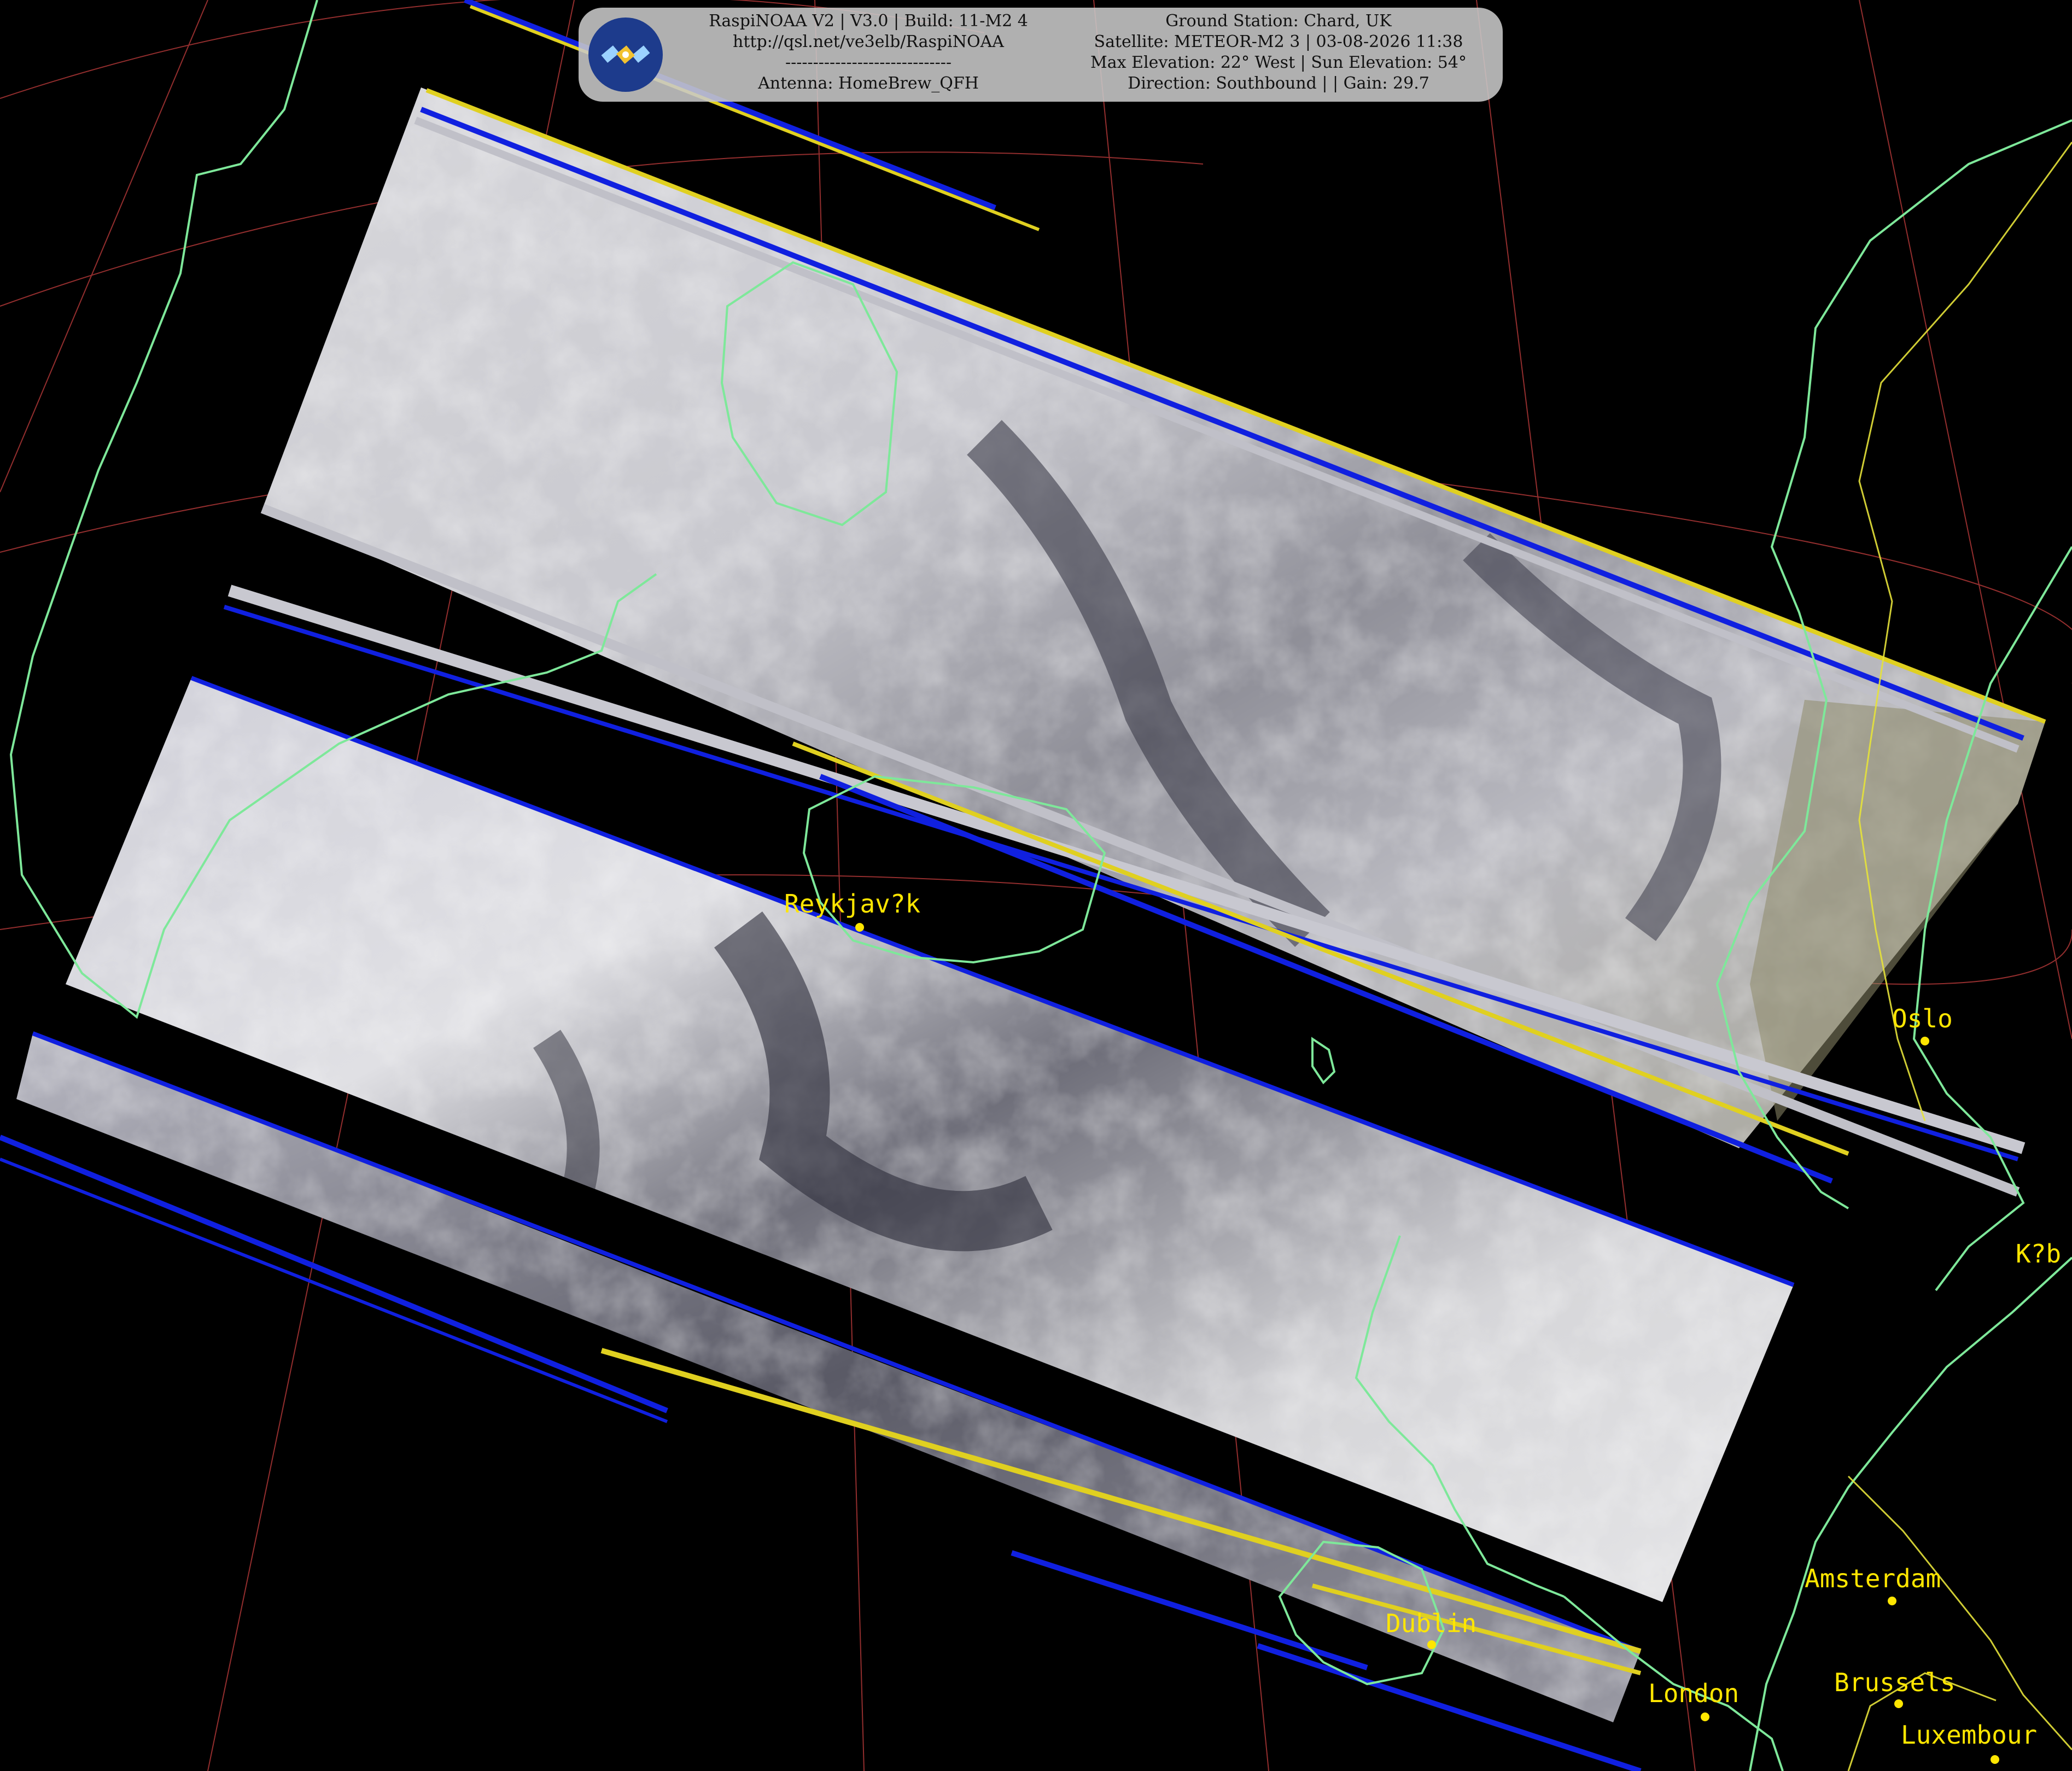  What do you see at coordinates (1873, 1578) in the screenshot?
I see `city-label-amsterdam: Amsterdam` at bounding box center [1873, 1578].